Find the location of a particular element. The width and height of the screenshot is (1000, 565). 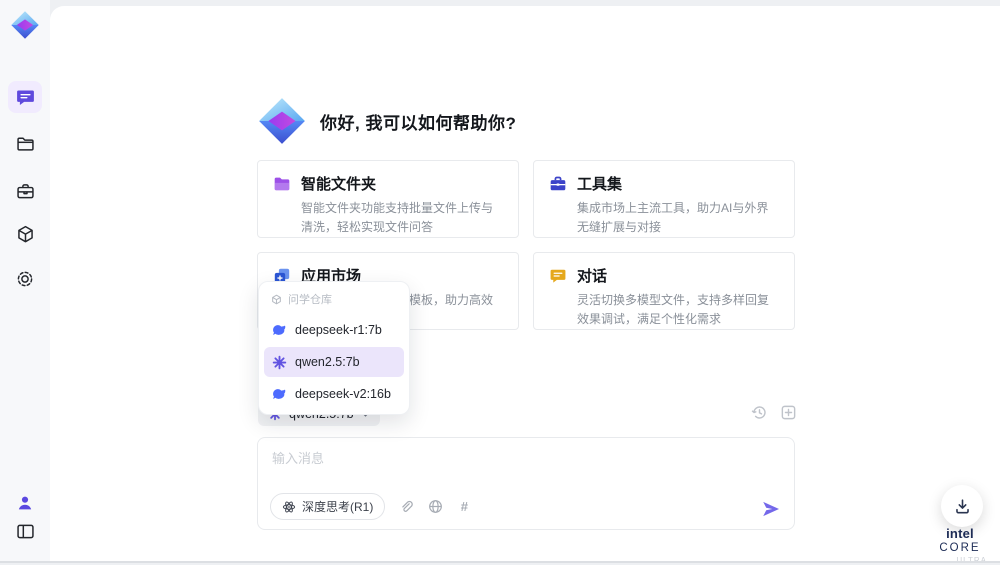

sidebar is located at coordinates (25, 281).